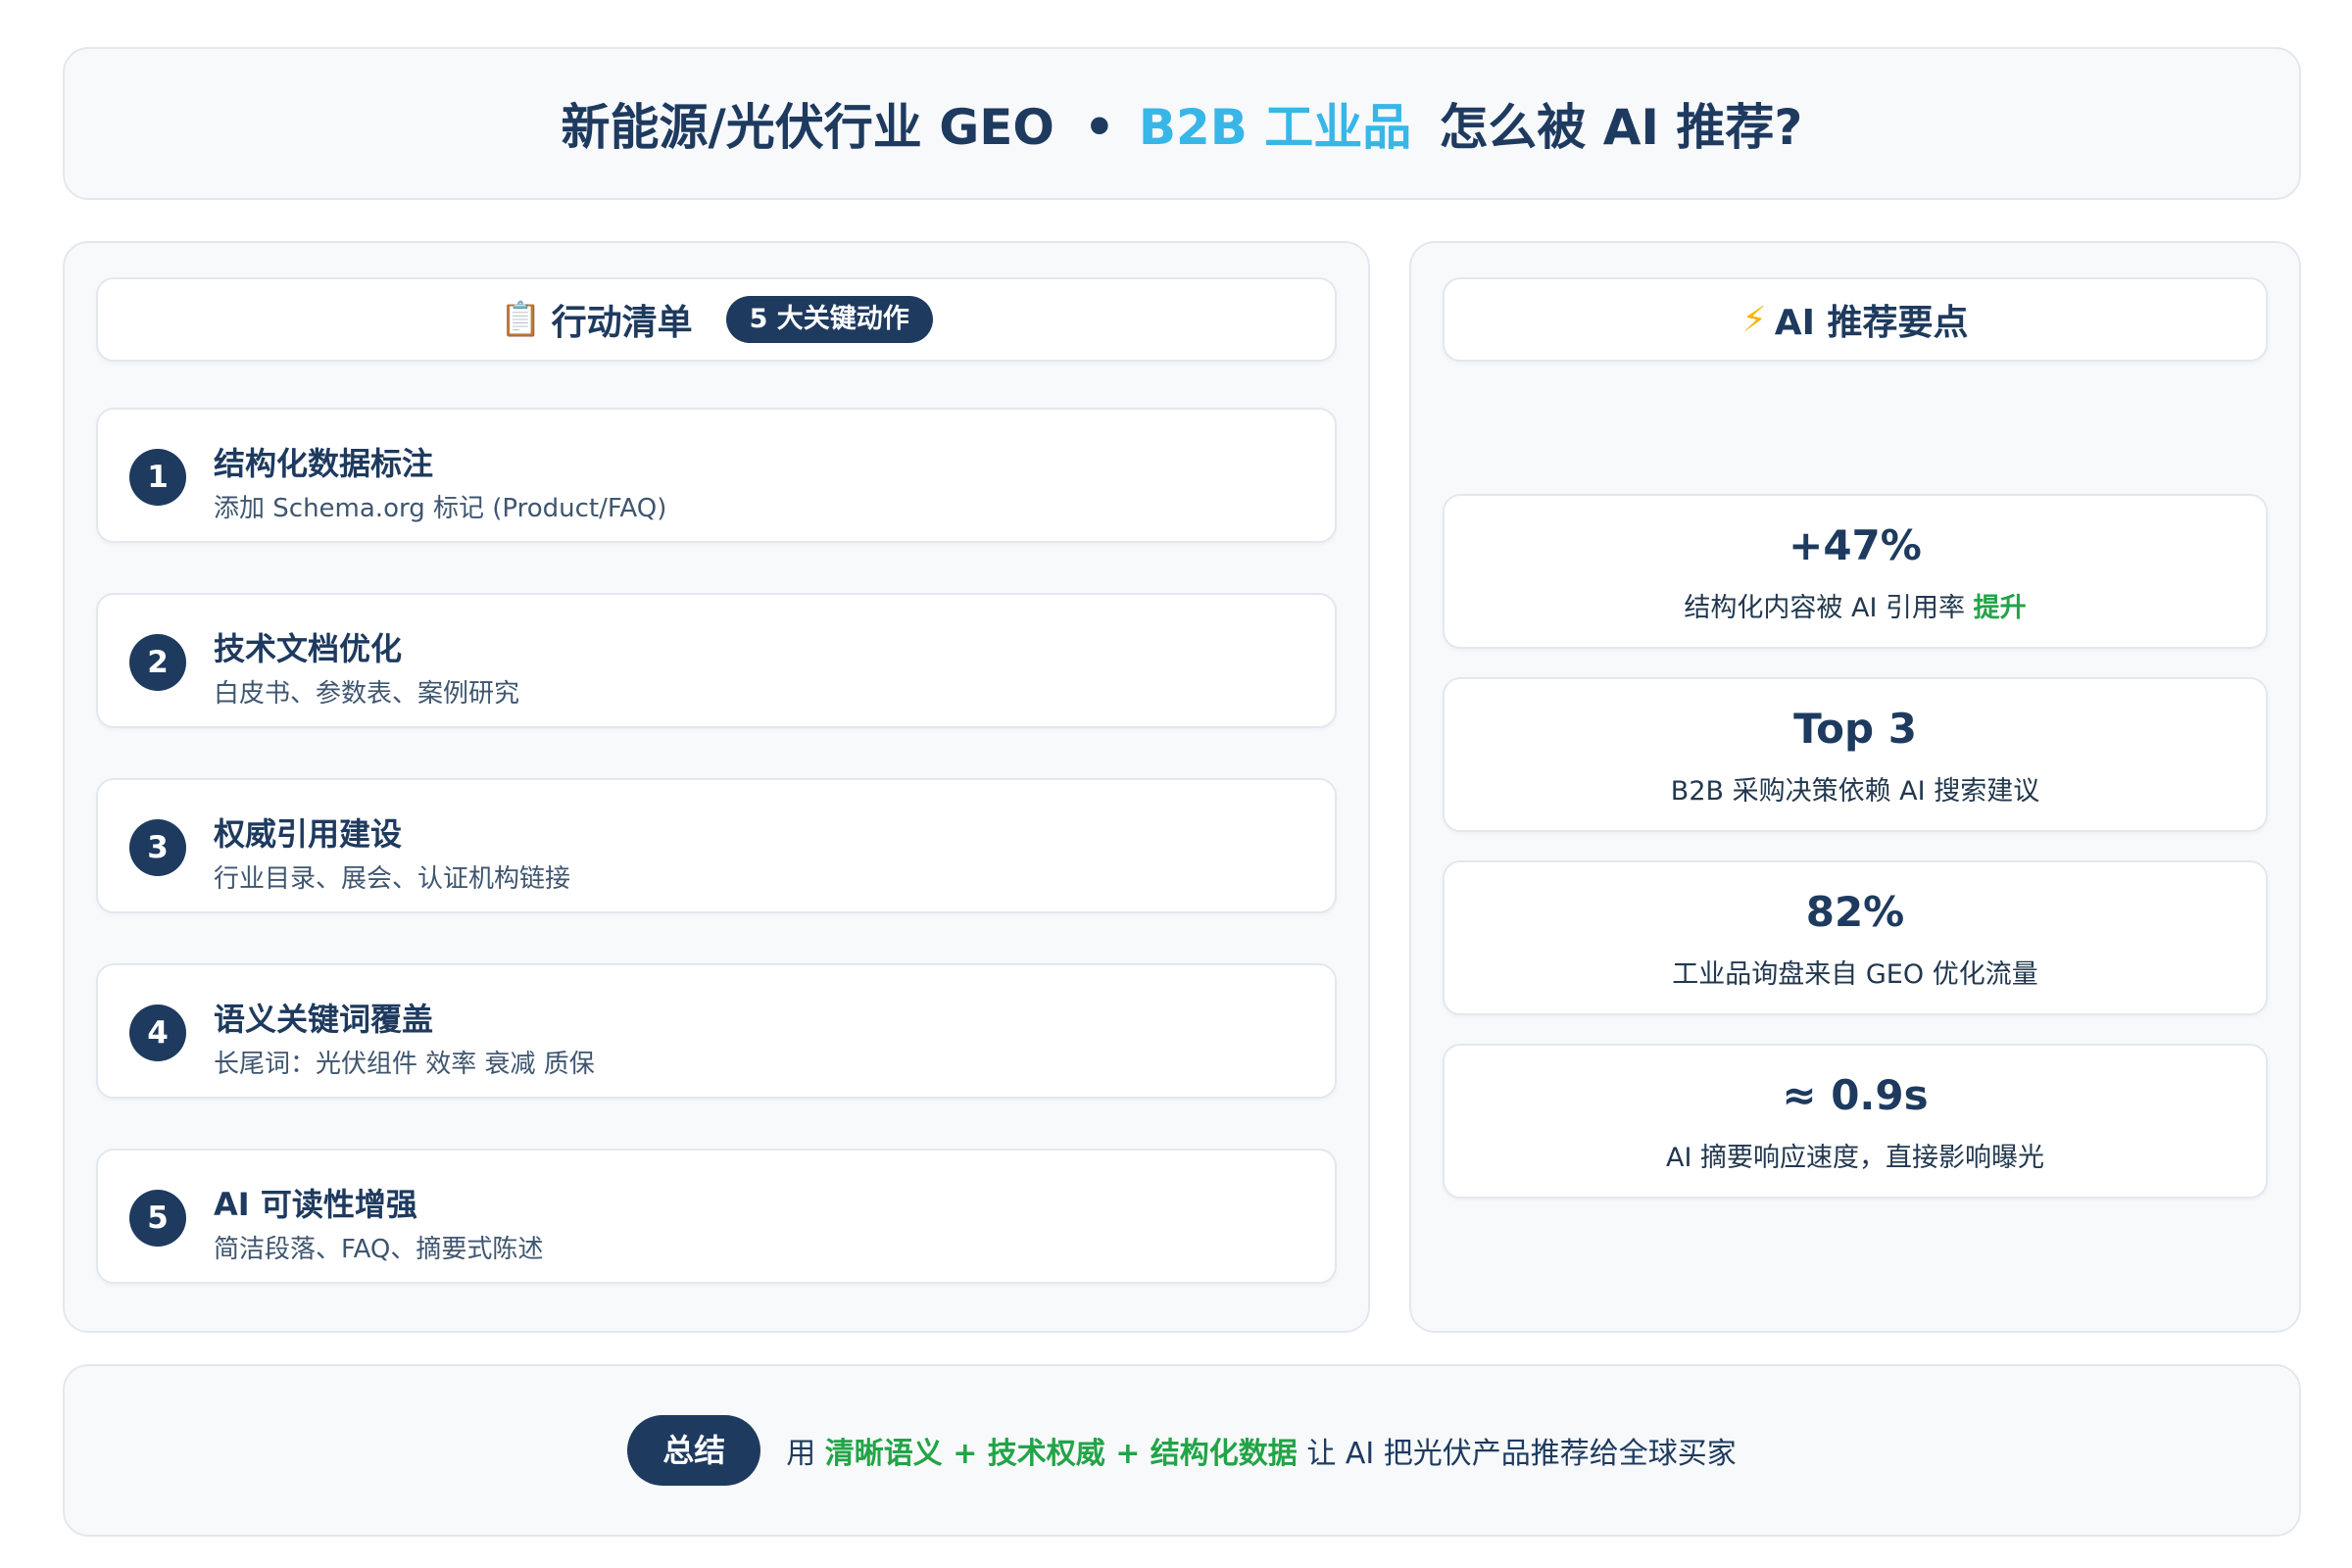 This screenshot has width=2352, height=1568. I want to click on step-number: 5, so click(157, 1218).